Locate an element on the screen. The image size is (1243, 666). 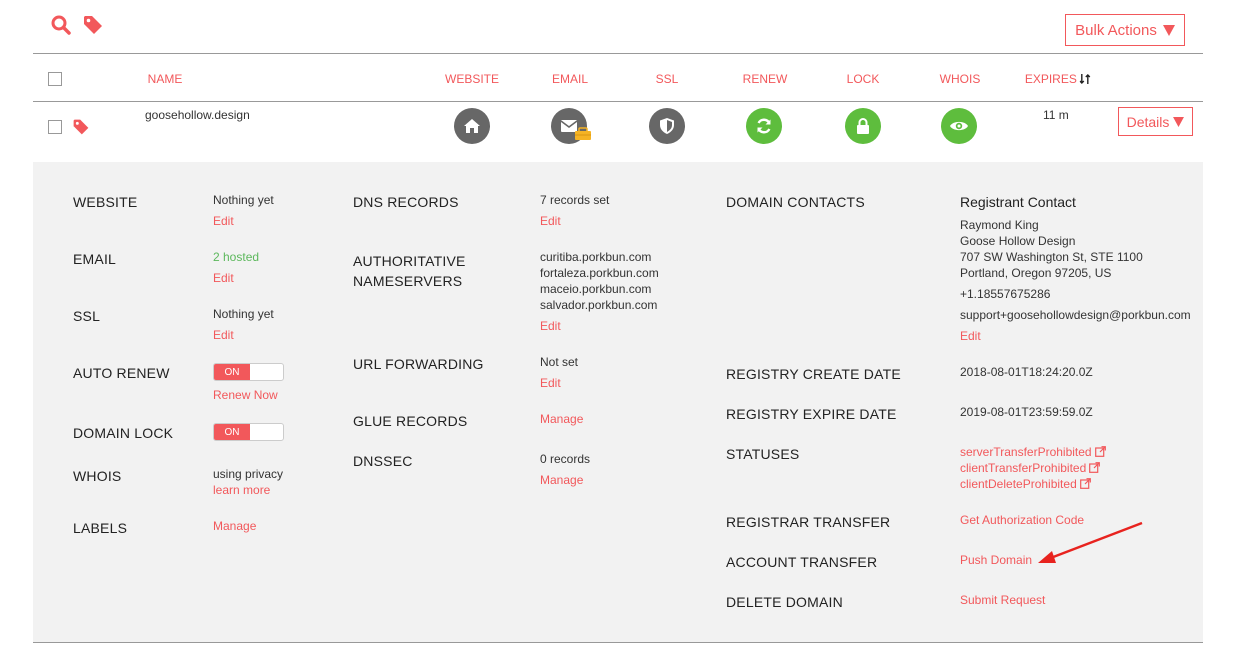
refresh-icon is located at coordinates (764, 126).